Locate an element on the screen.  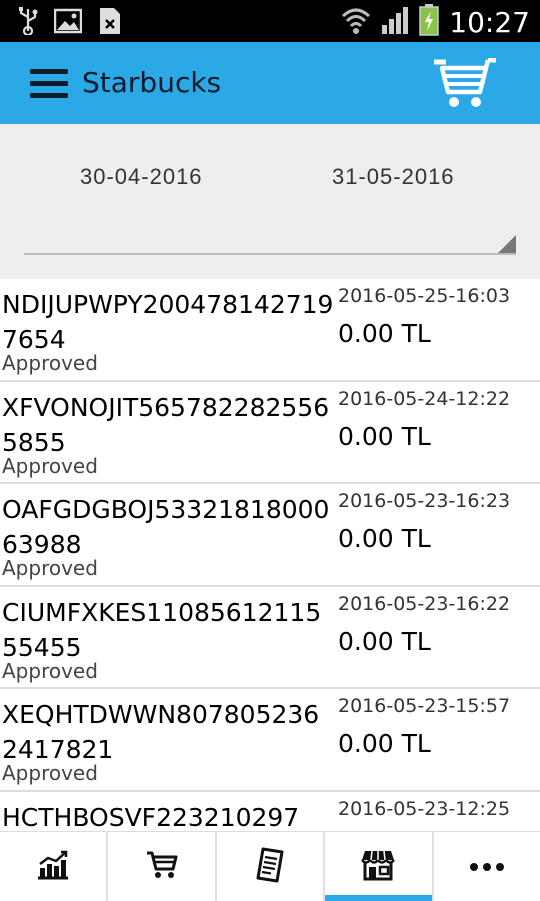
battery-charging-icon is located at coordinates (429, 22).